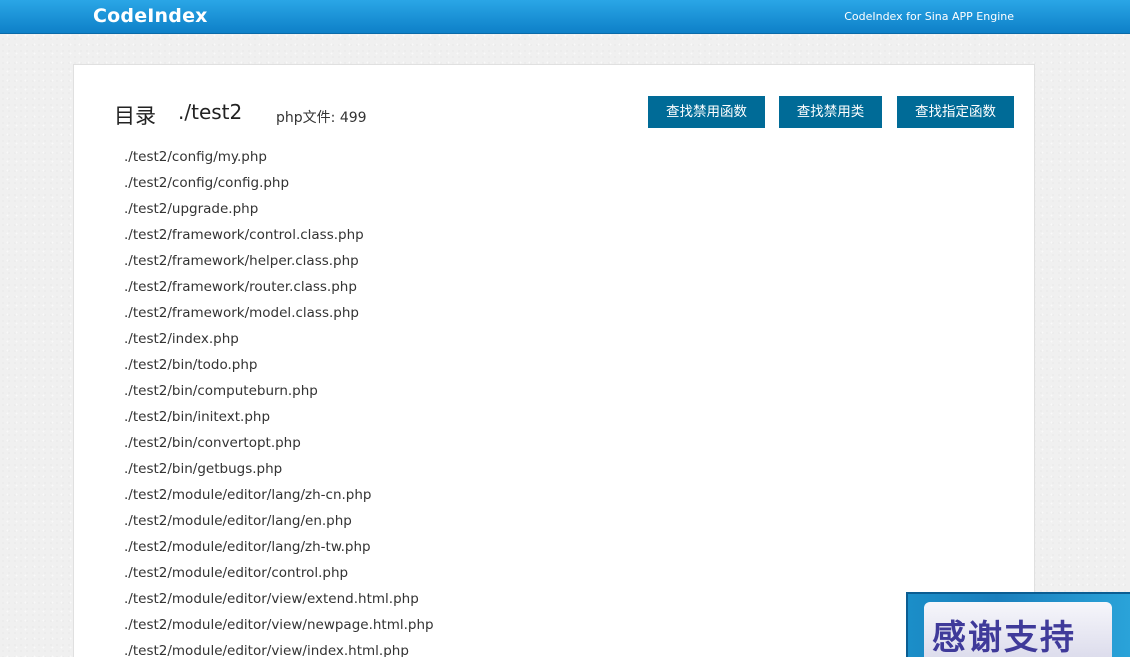  I want to click on file-list-item: ./test2/module/editor/lang/zh-cn.php, so click(248, 495).